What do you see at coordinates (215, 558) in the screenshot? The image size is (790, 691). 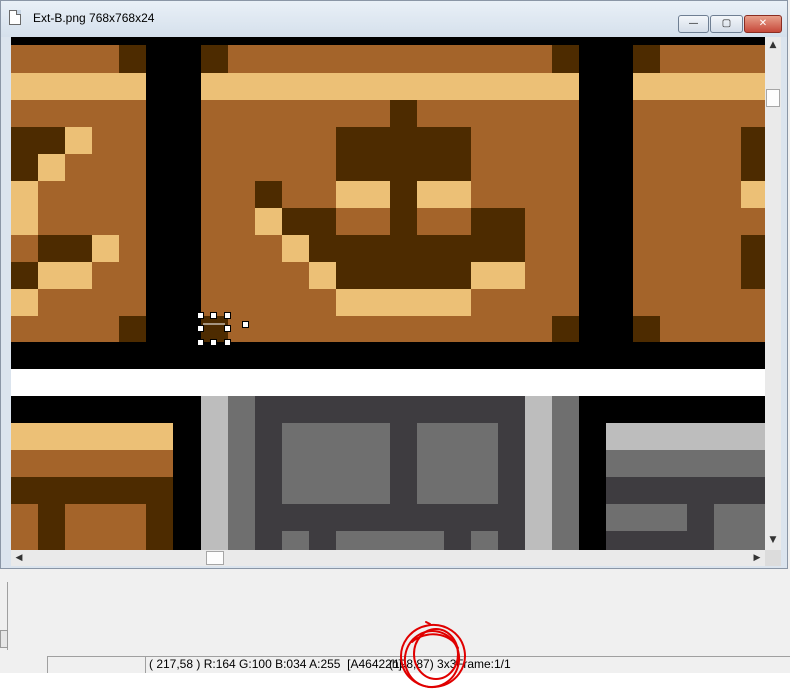 I see `horizontal-scroll-thumb` at bounding box center [215, 558].